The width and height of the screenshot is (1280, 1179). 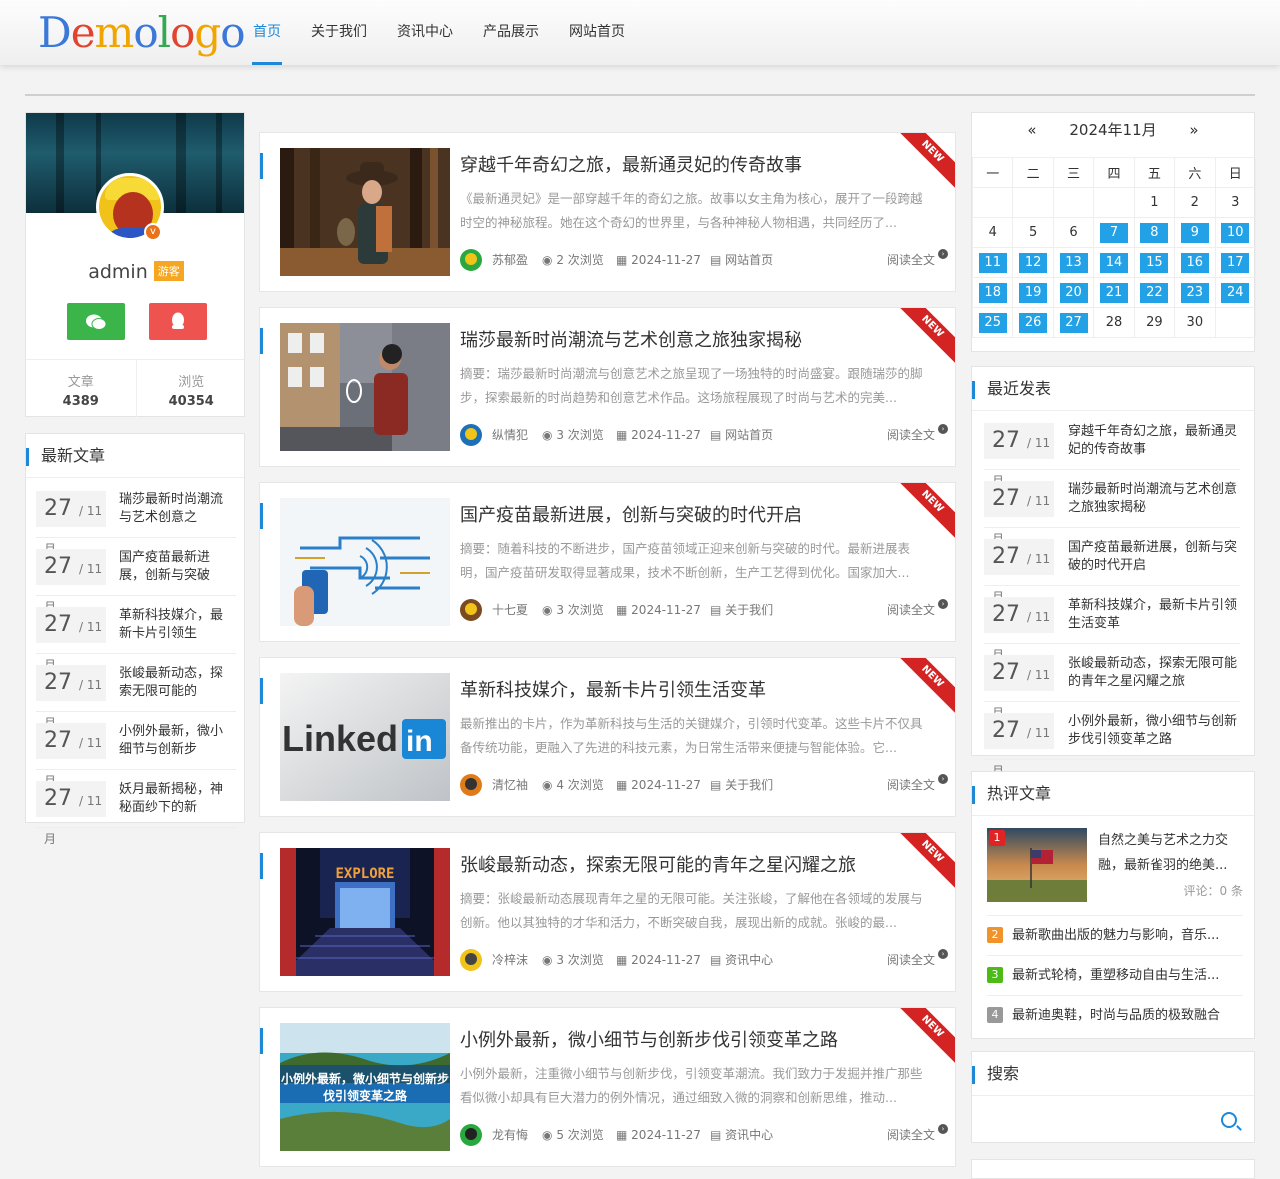 What do you see at coordinates (365, 1087) in the screenshot?
I see `article-thumbnail: 小例外最新，微小细节与创新步伐引领变革之路` at bounding box center [365, 1087].